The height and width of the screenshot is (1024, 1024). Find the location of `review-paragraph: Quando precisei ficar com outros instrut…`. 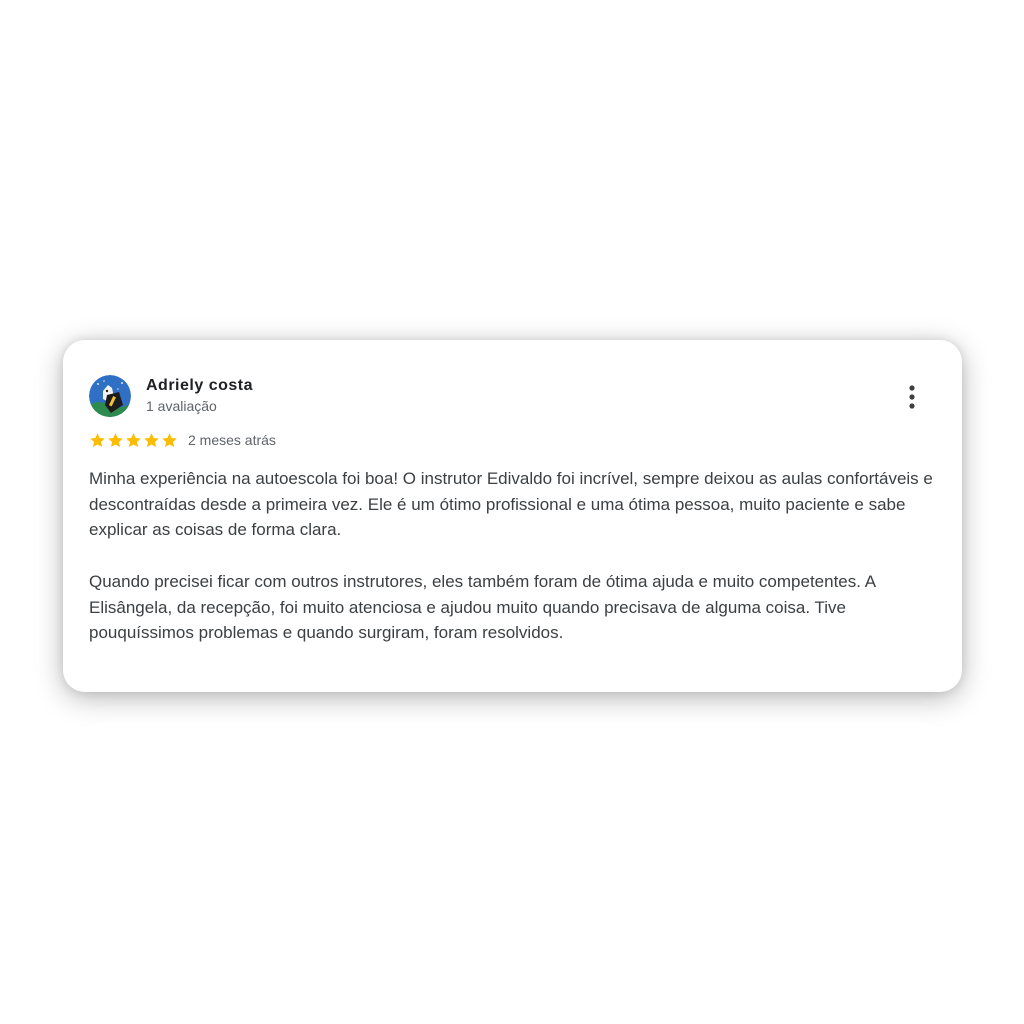

review-paragraph: Quando precisei ficar com outros instrut… is located at coordinates (482, 607).